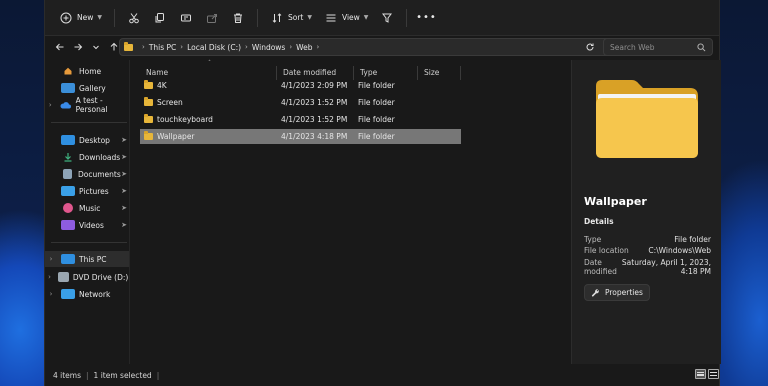 This screenshot has height=386, width=768. Describe the element at coordinates (268, 47) in the screenshot. I see `breadcrumb-windows: Windows` at that location.